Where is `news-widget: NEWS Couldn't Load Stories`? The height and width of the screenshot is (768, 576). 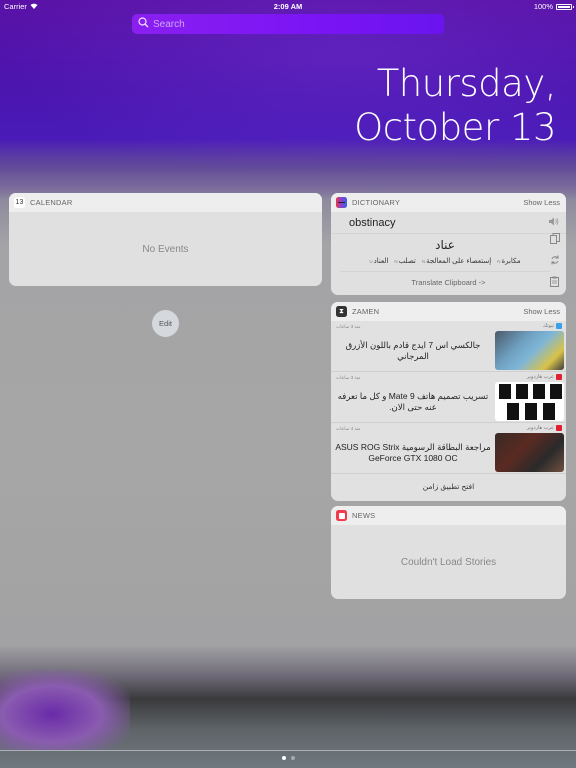 news-widget: NEWS Couldn't Load Stories is located at coordinates (448, 552).